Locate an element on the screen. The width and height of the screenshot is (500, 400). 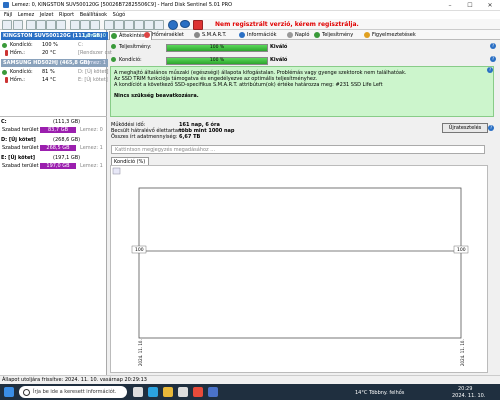
report-icon is located at coordinates (75, 25).